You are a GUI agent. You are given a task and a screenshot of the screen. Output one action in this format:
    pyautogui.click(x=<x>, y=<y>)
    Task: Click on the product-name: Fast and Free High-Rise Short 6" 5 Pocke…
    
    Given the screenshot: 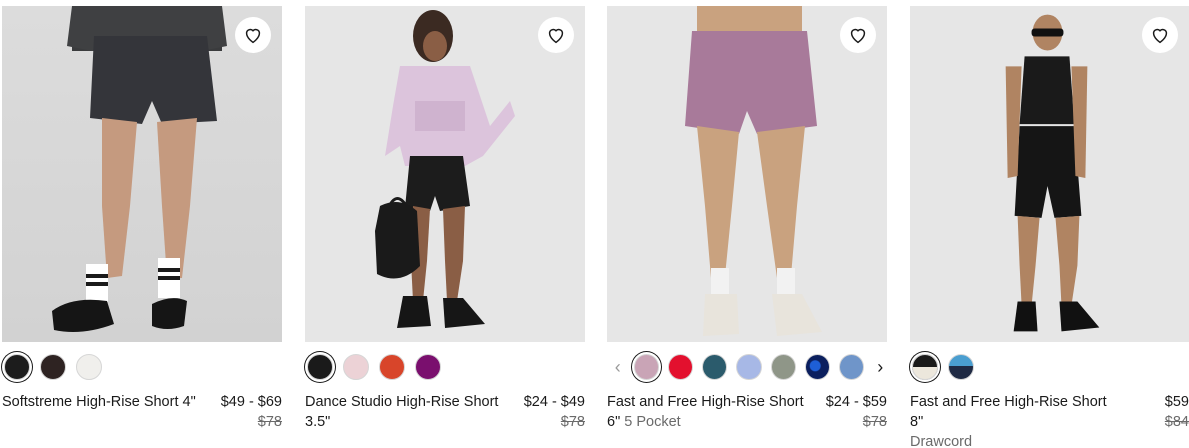 What is the action you would take?
    pyautogui.click(x=707, y=412)
    